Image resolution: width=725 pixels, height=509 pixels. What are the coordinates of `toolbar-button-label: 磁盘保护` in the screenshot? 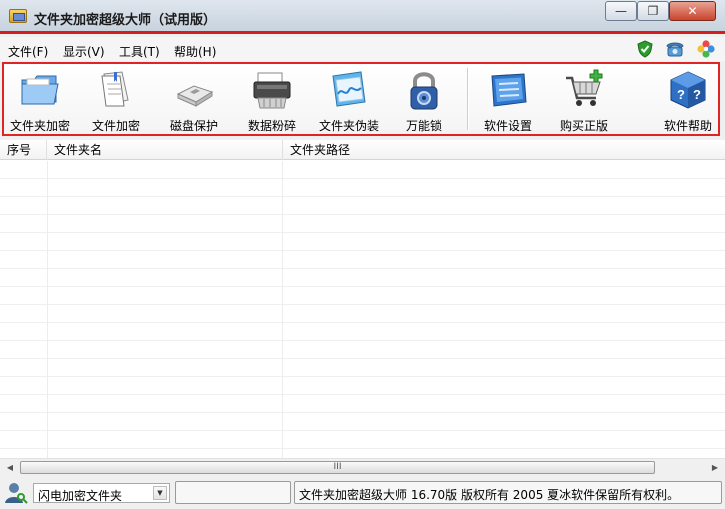 It's located at (193, 126).